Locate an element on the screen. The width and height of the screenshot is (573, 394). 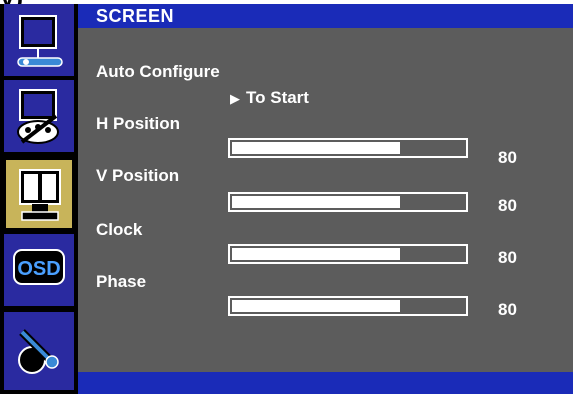
monitor-picture-icon is located at coordinates (40, 41).